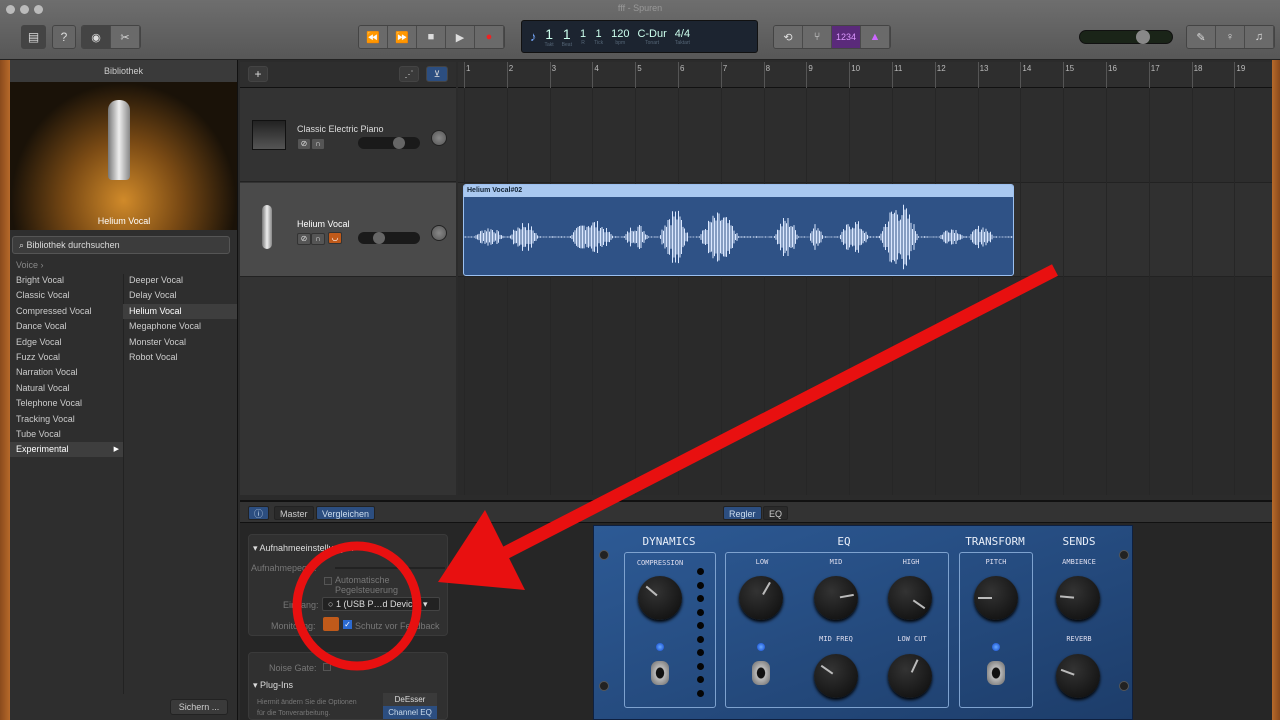  What do you see at coordinates (66, 342) in the screenshot?
I see `library-item-edge-vocal: Edge Vocal` at bounding box center [66, 342].